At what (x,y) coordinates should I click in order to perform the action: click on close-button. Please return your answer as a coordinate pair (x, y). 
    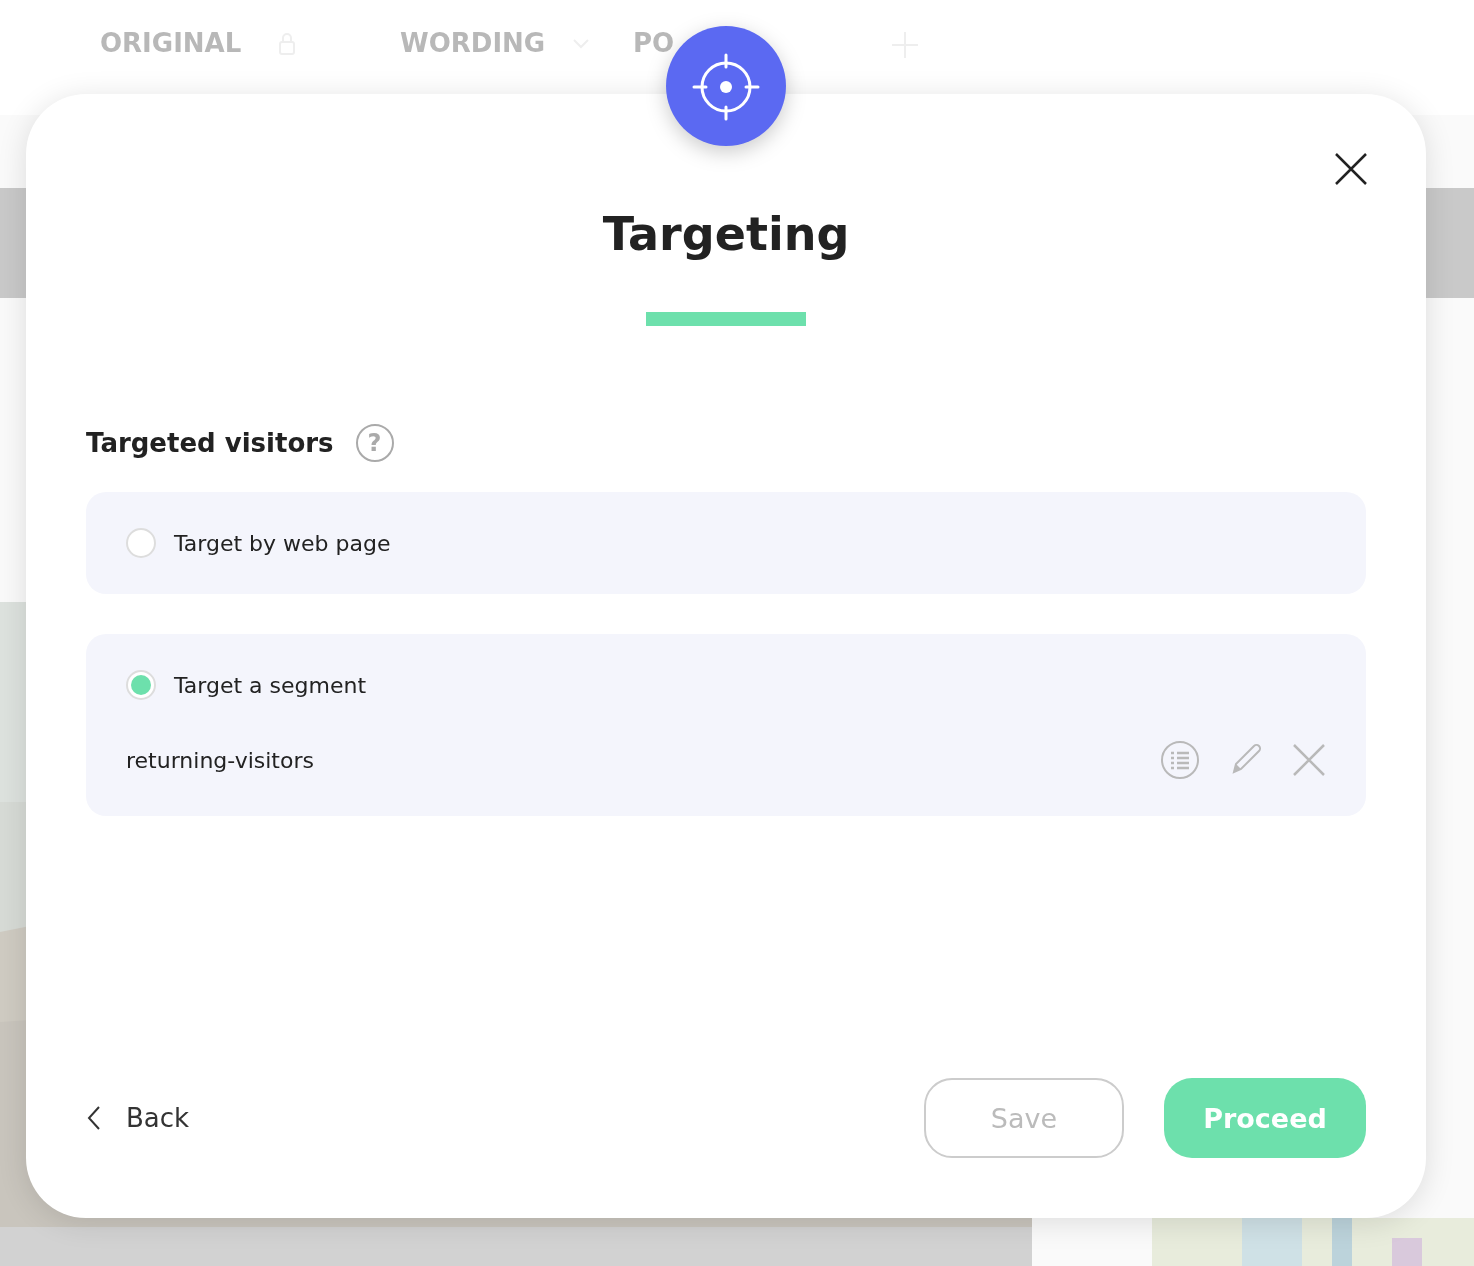
    Looking at the image, I should click on (1351, 169).